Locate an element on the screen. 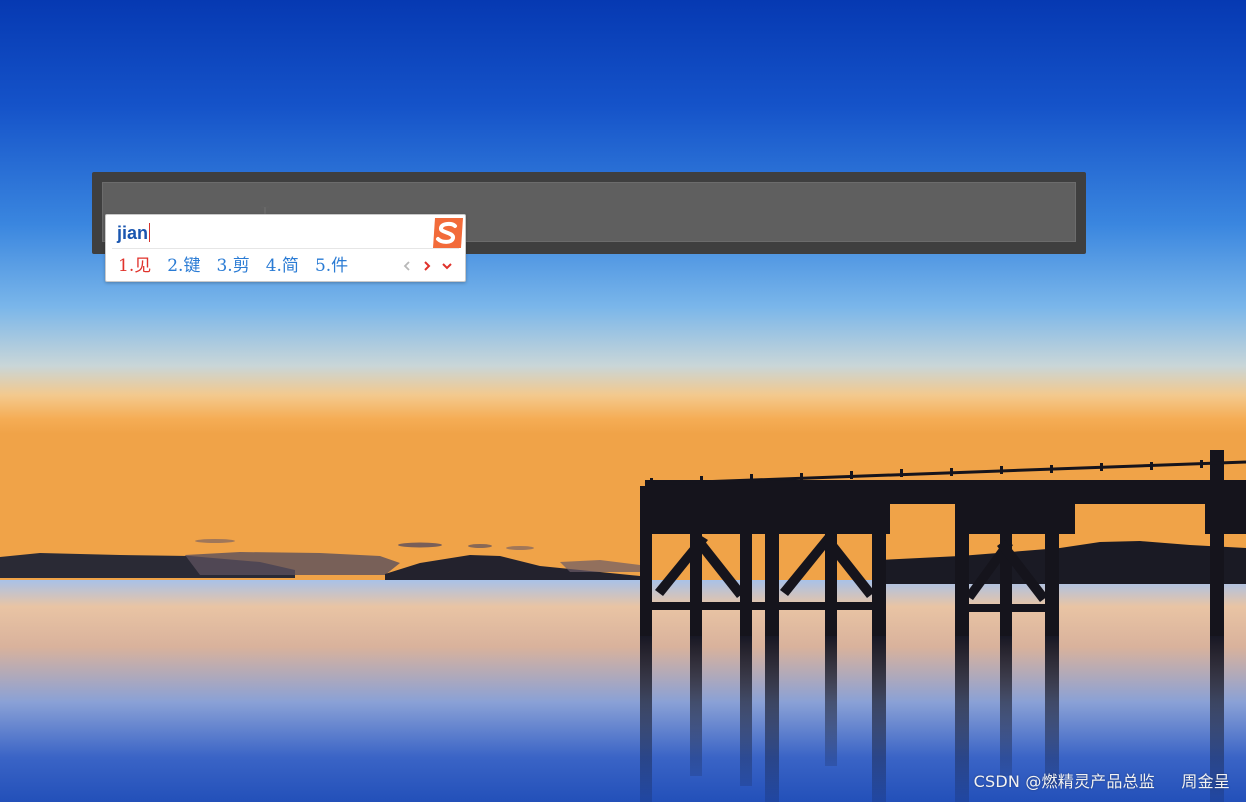 The image size is (1246, 802). ime-candidate-5: 5.件 is located at coordinates (331, 266).